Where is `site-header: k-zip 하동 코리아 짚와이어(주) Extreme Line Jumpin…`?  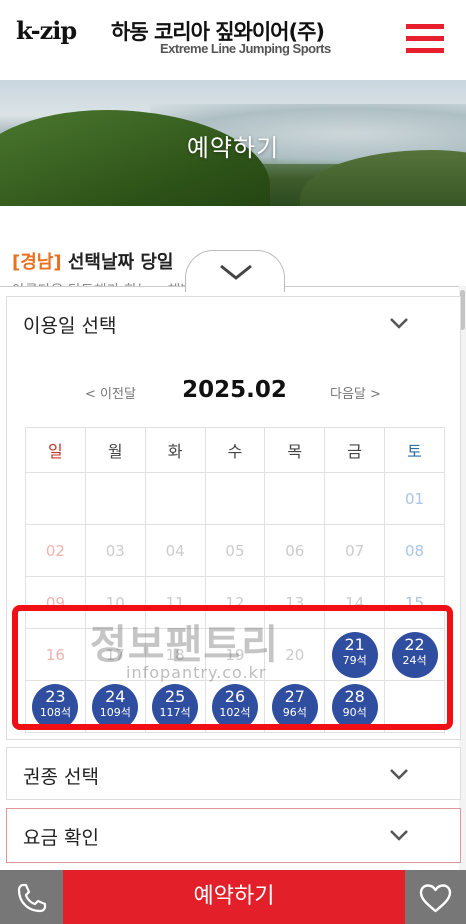 site-header: k-zip 하동 코리아 짚와이어(주) Extreme Line Jumpin… is located at coordinates (233, 40).